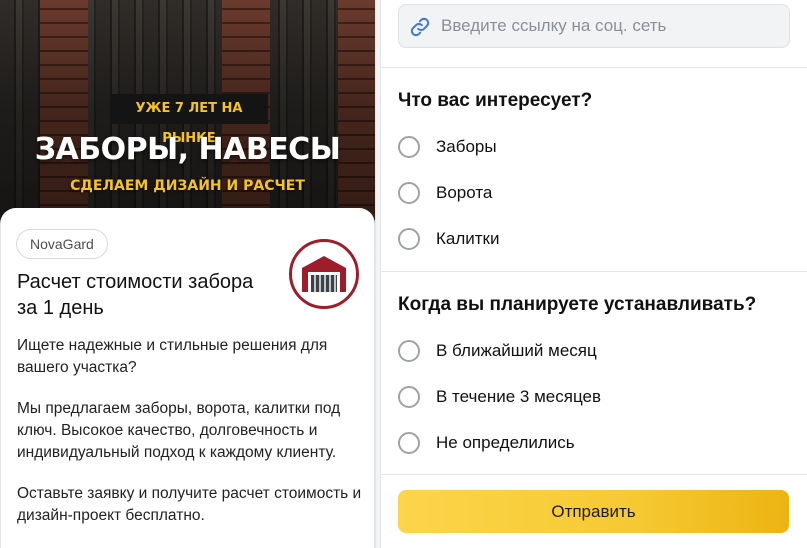  What do you see at coordinates (495, 100) in the screenshot?
I see `question-interest-title: Что вас интересует?` at bounding box center [495, 100].